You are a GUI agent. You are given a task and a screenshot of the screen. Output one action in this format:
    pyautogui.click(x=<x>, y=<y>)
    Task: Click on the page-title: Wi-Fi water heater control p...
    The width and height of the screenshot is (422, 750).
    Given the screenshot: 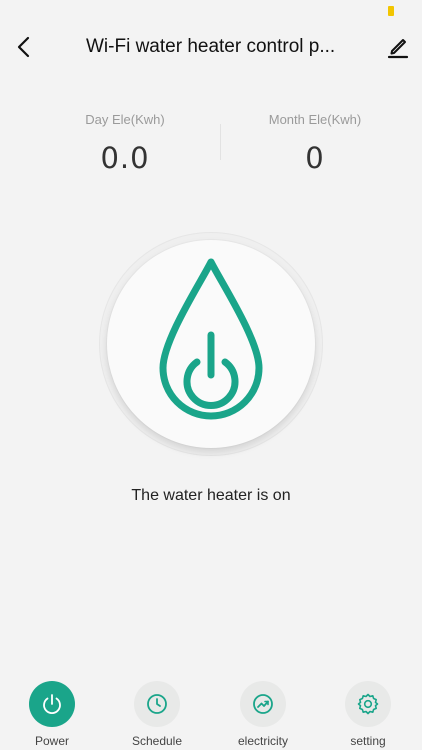 What is the action you would take?
    pyautogui.click(x=211, y=46)
    